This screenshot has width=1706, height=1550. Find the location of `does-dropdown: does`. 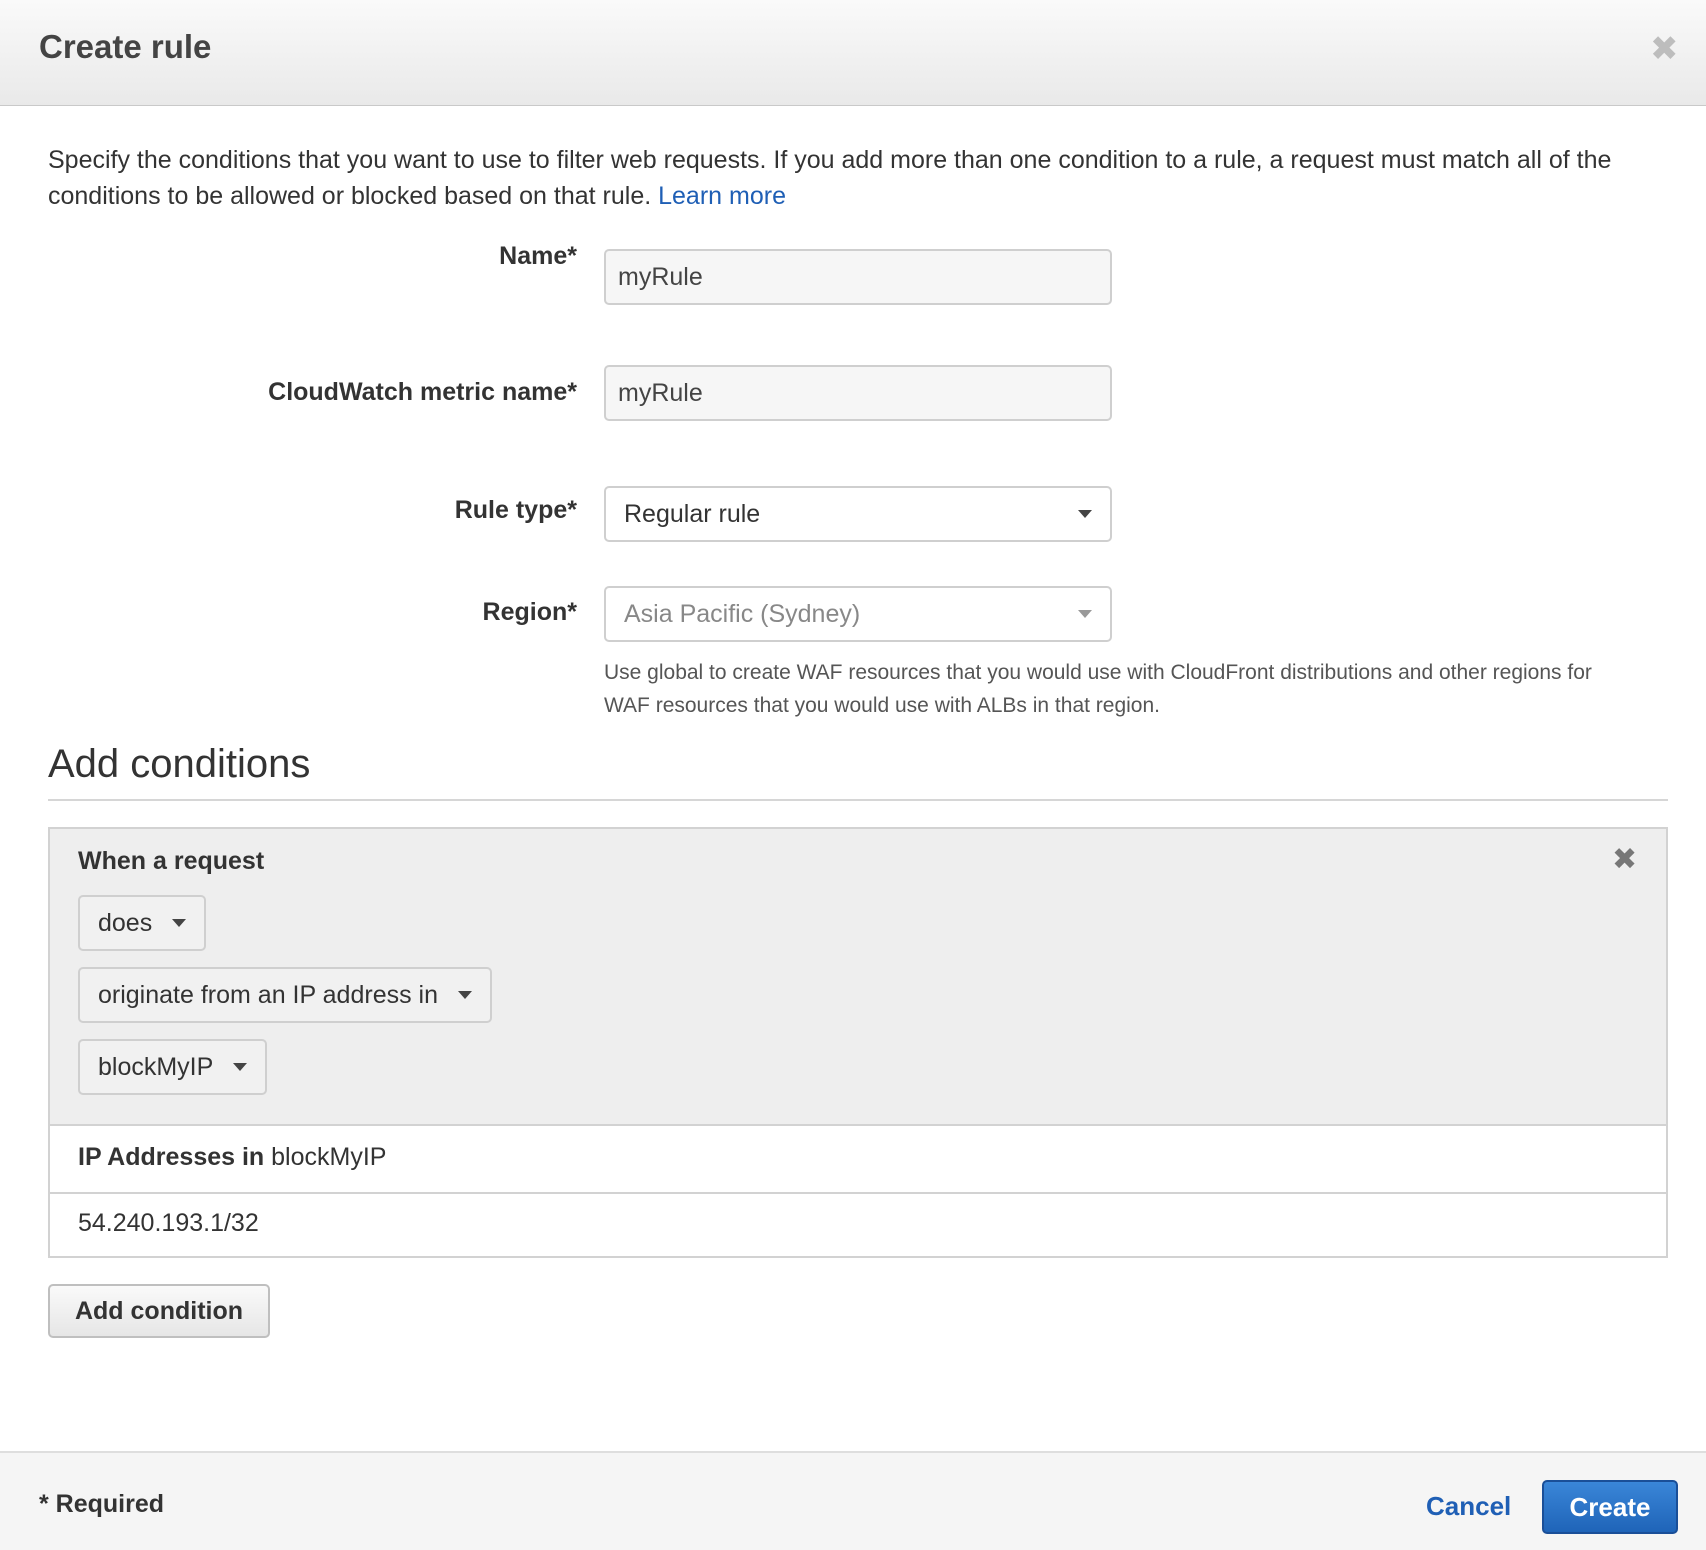

does-dropdown: does is located at coordinates (142, 923).